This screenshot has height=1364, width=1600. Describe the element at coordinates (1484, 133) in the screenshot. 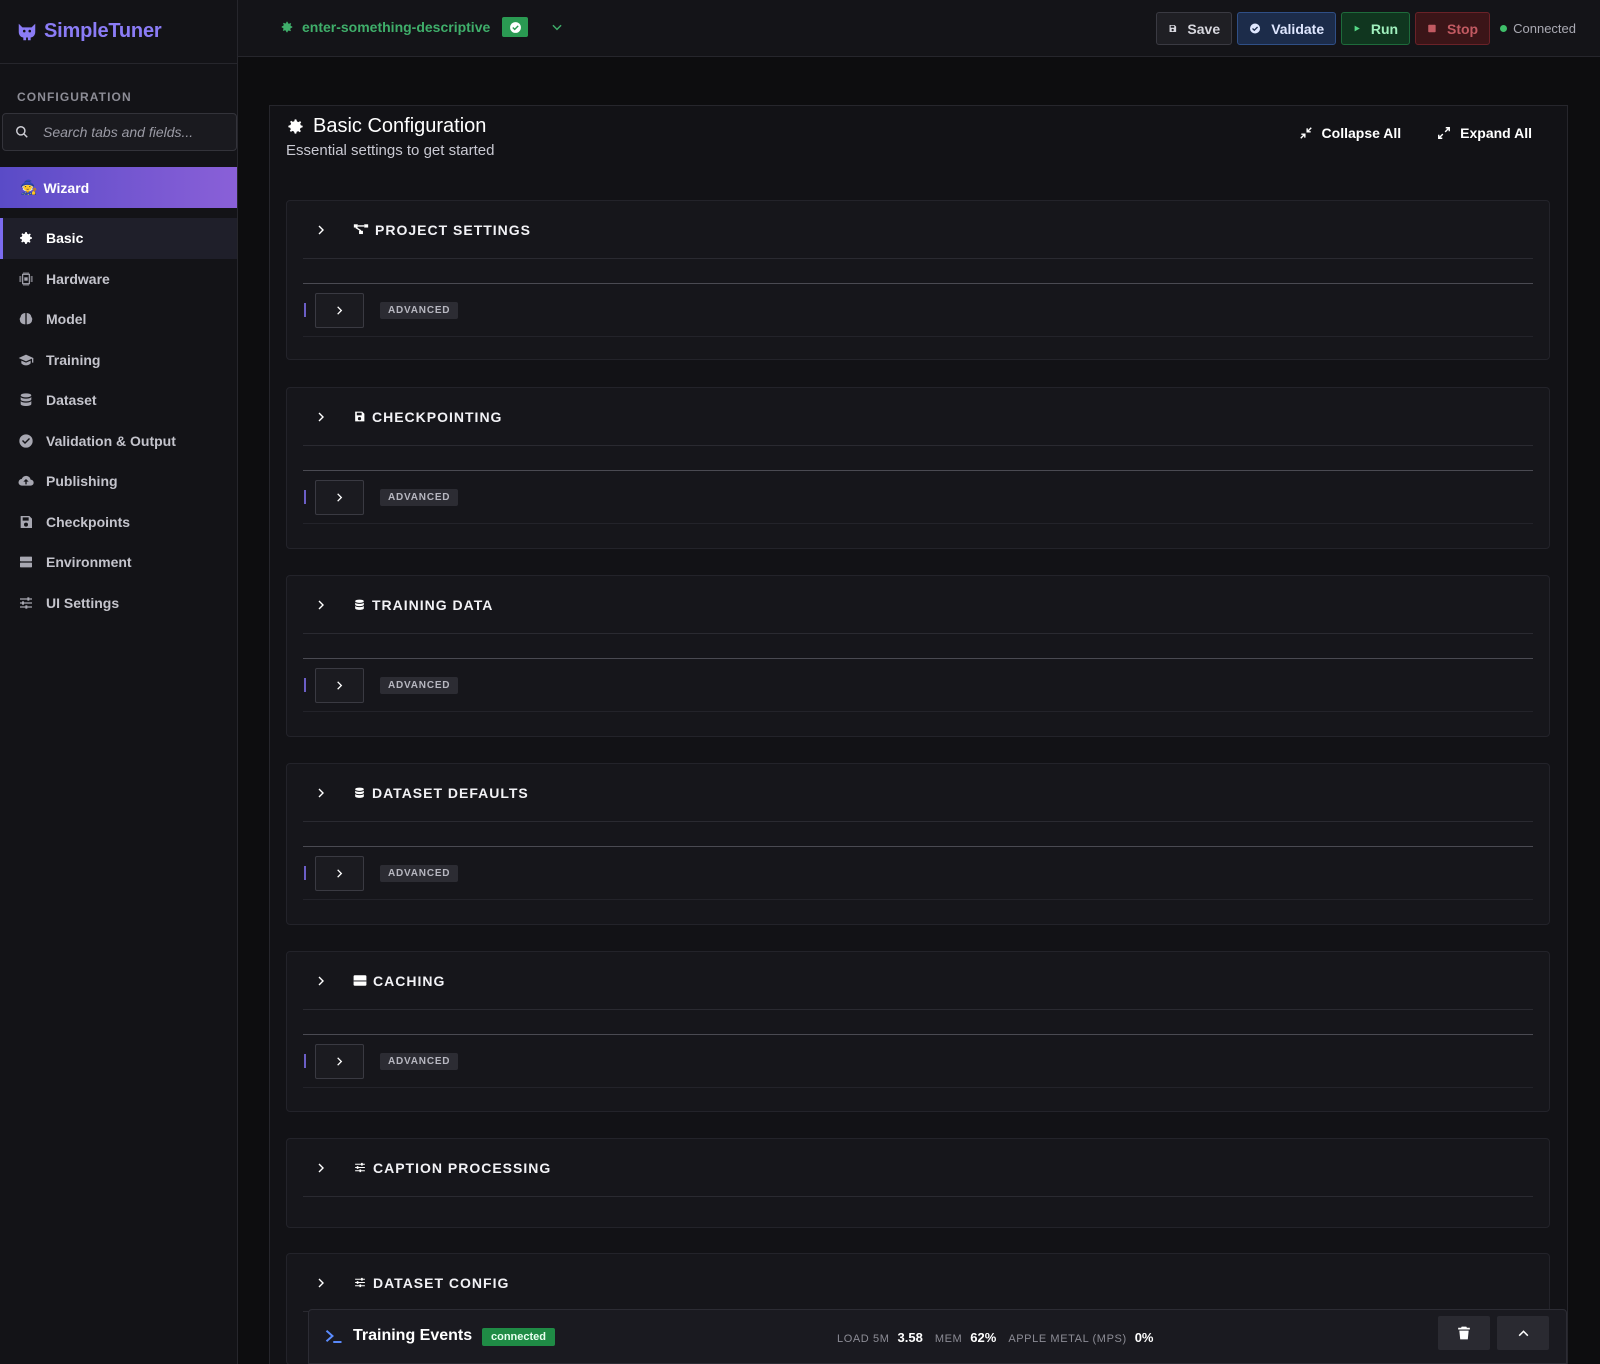

I see `expand-all-button: Expand All` at that location.